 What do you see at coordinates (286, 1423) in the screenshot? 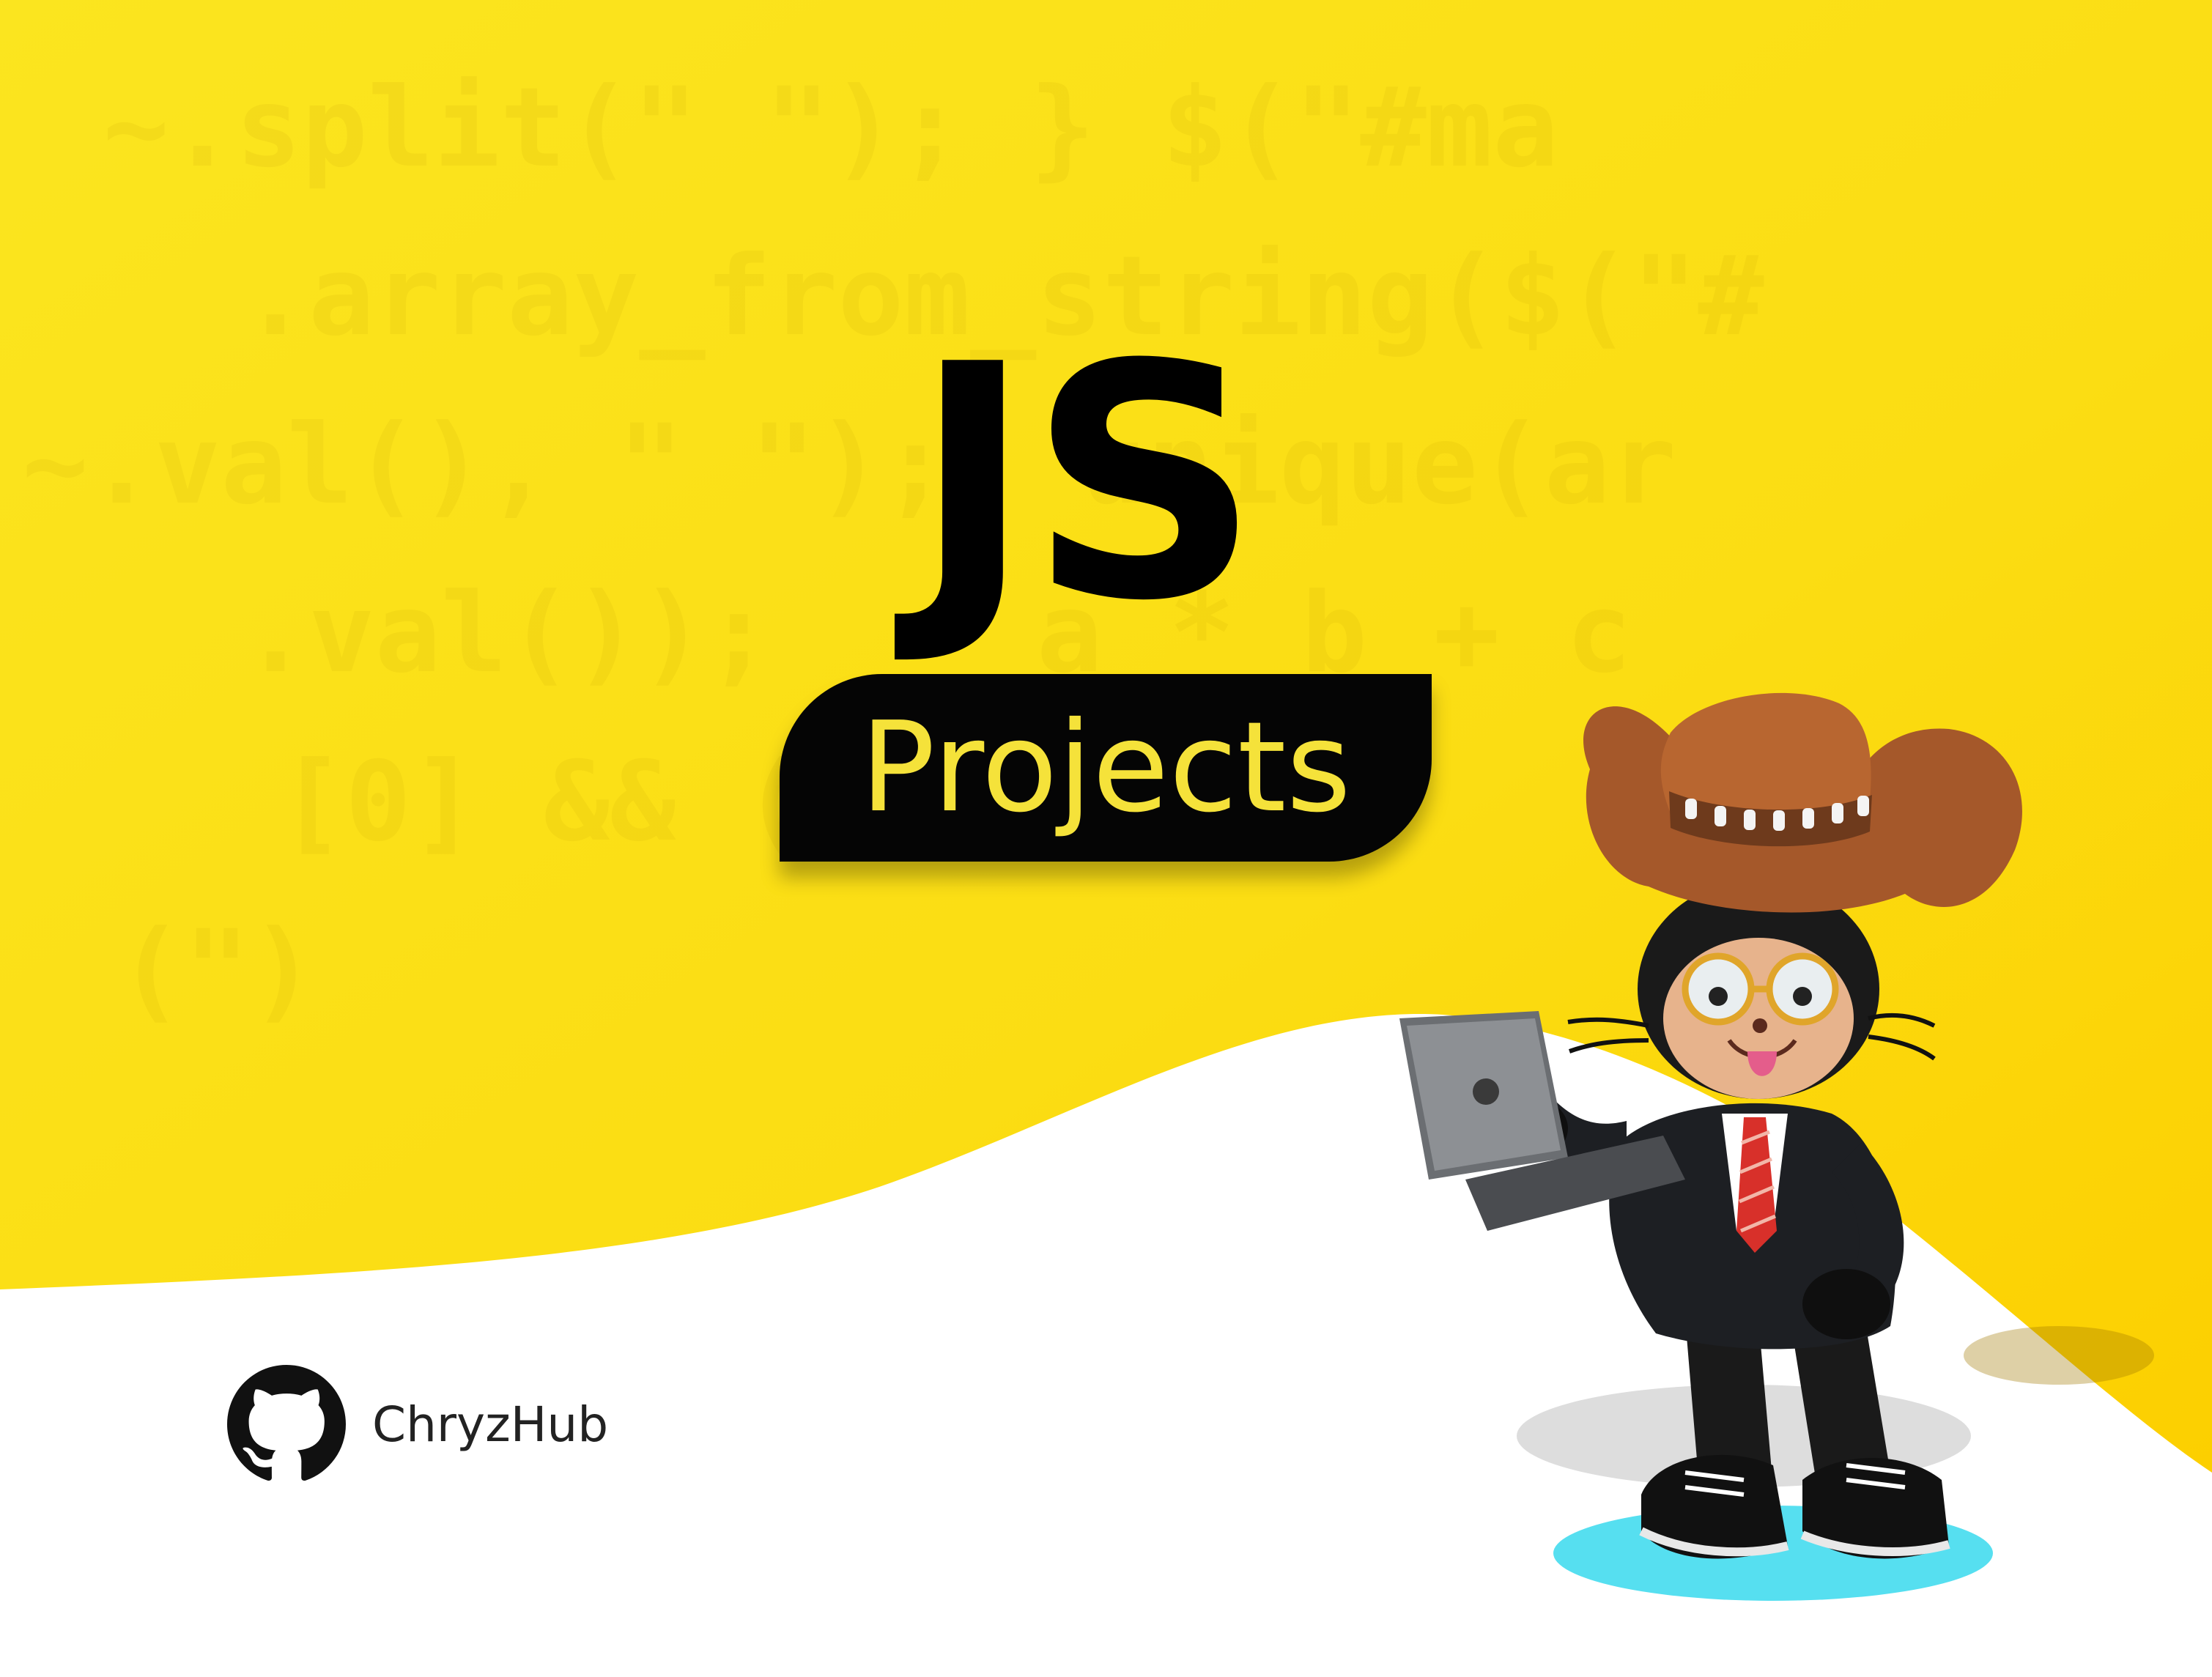
I see `github-icon` at bounding box center [286, 1423].